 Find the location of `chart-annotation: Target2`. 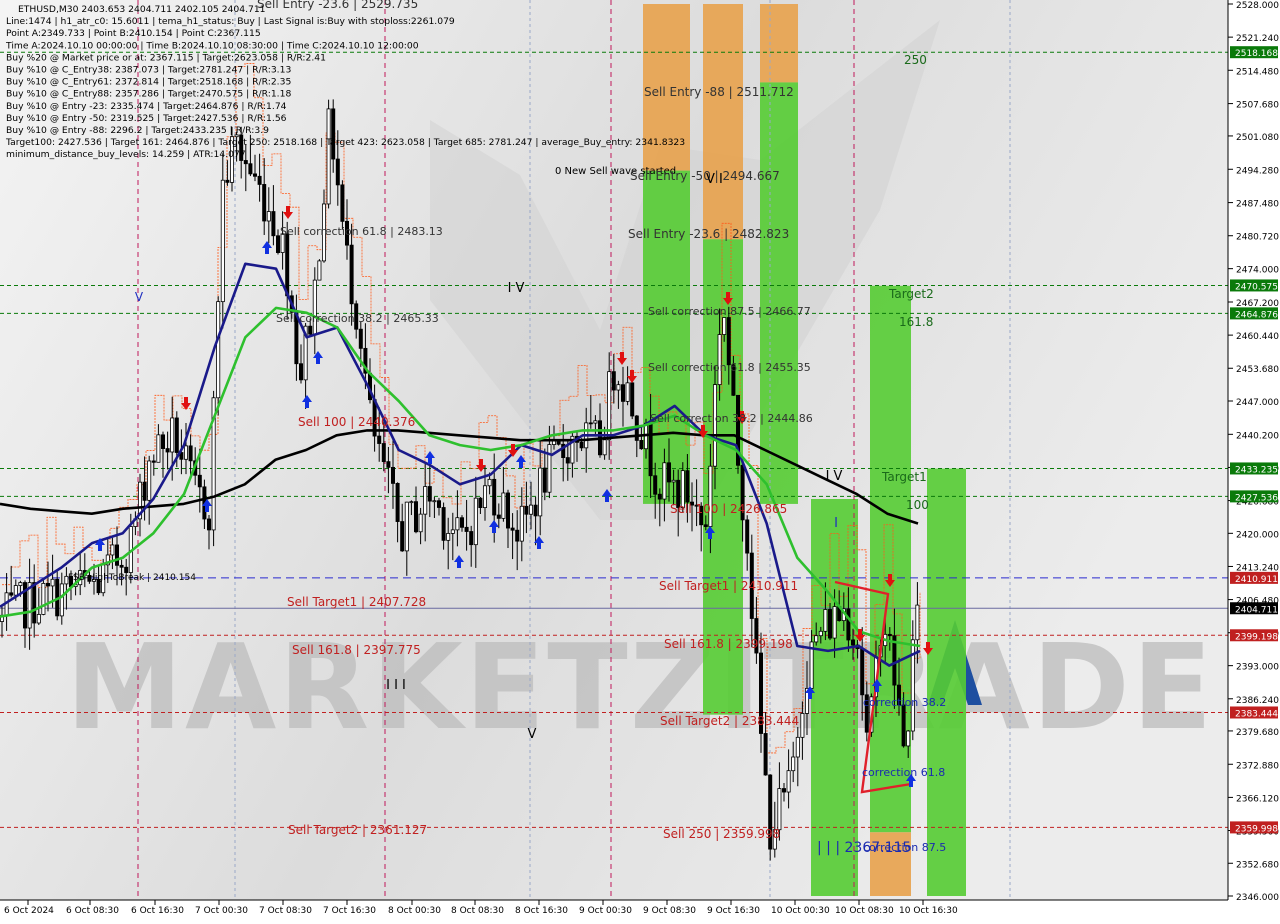

chart-annotation: Target2 is located at coordinates (911, 294).